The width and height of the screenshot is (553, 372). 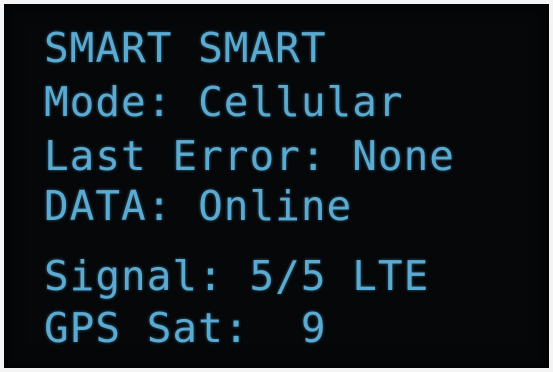 I want to click on last-error-status: Last Error: None, so click(x=249, y=156).